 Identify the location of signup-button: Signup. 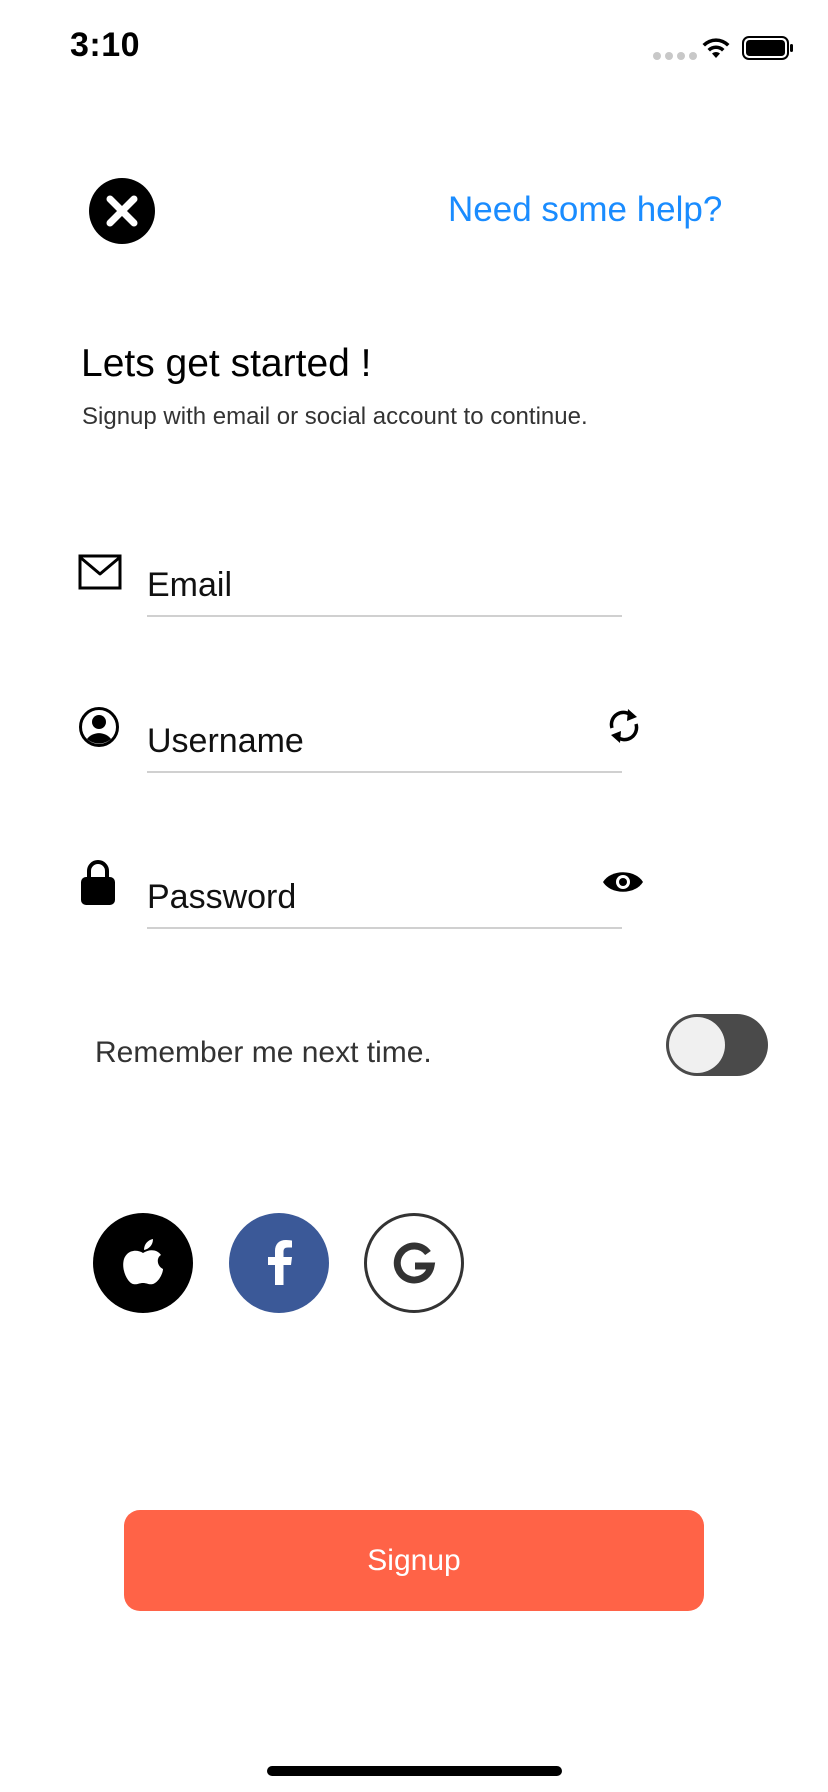
(414, 1560).